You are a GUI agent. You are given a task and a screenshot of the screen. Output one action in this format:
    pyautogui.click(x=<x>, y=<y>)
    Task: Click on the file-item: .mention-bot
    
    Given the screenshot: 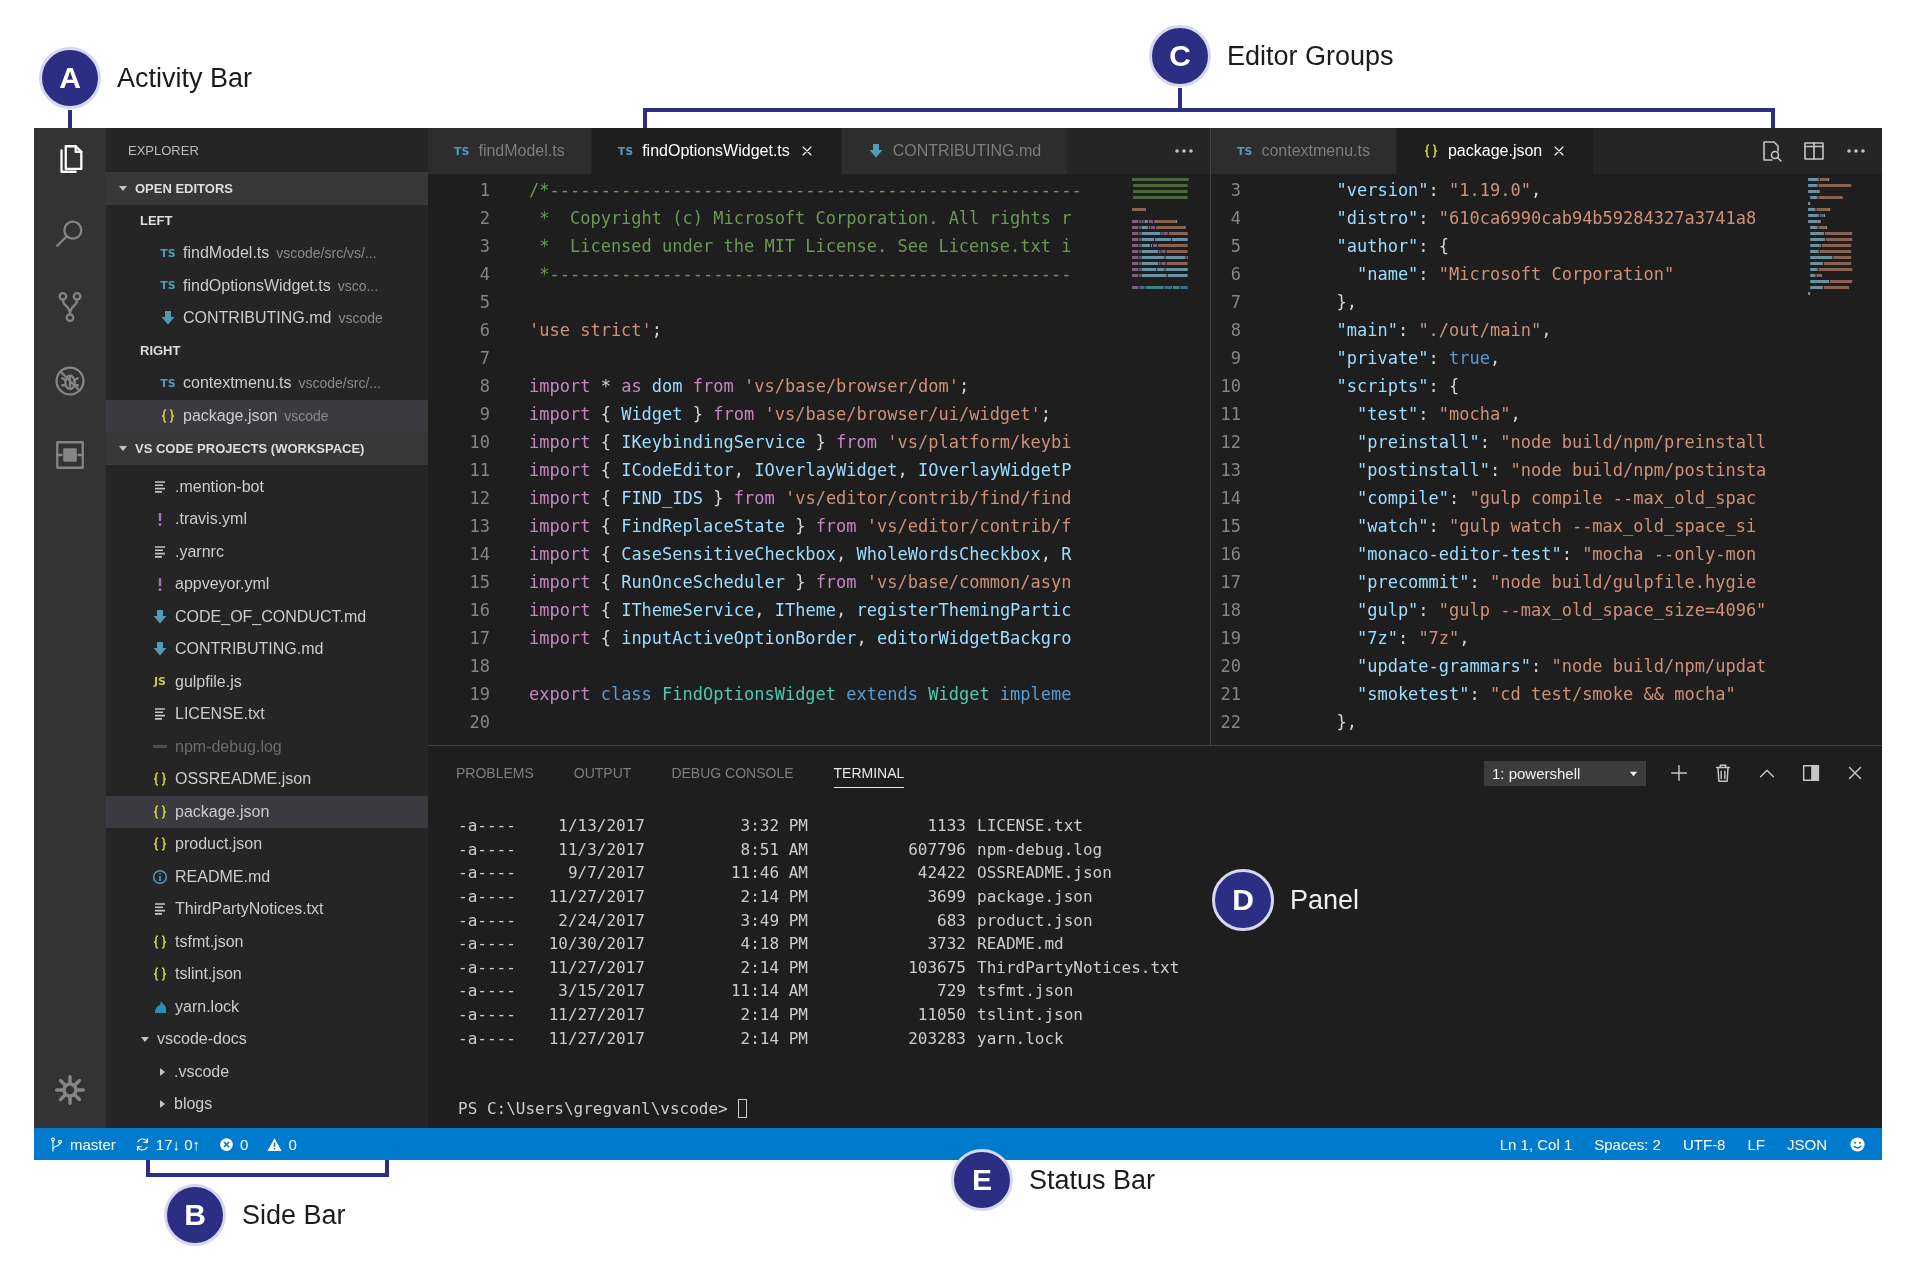 What is the action you would take?
    pyautogui.click(x=267, y=486)
    